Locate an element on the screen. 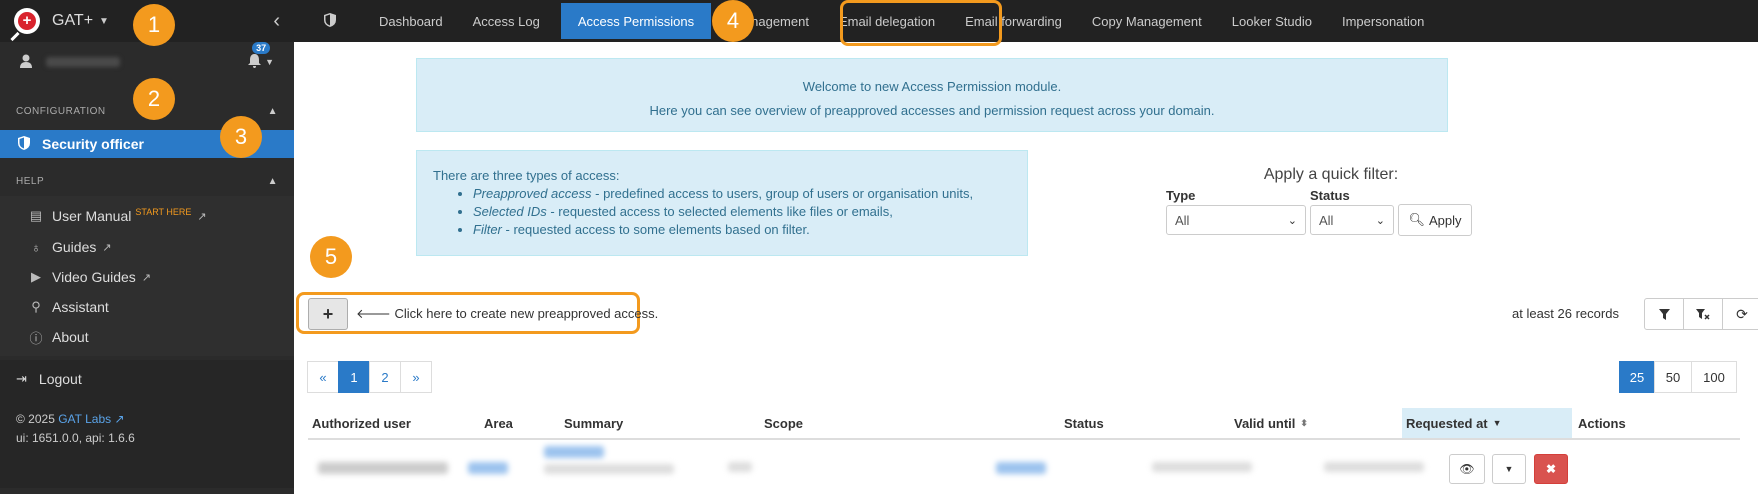  notifications-button: 37 is located at coordinates (259, 56).